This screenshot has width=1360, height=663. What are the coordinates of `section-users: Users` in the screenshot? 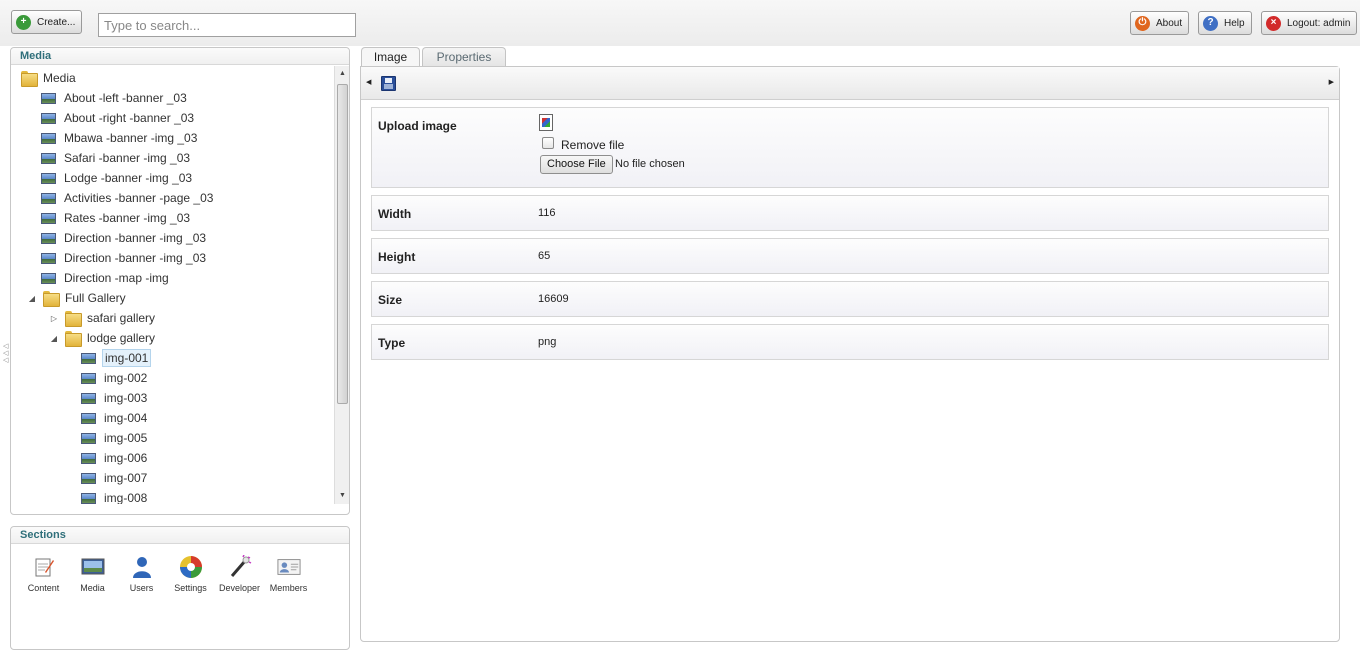 It's located at (141, 574).